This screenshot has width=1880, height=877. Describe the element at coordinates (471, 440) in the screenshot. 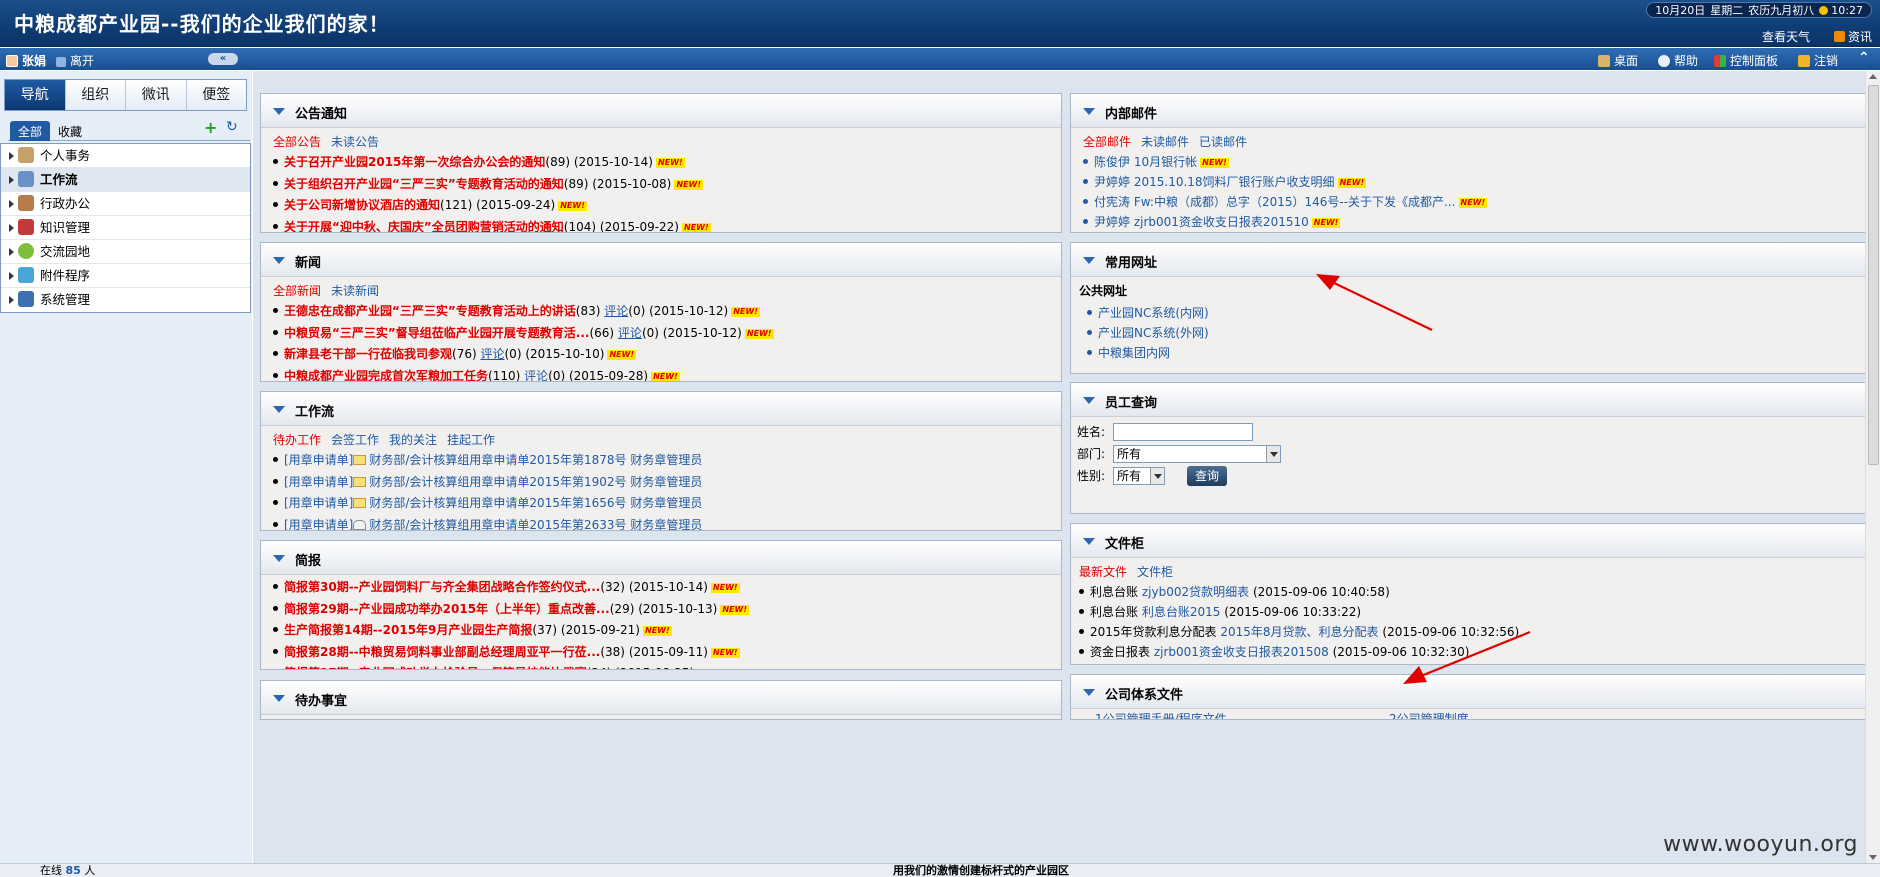

I see `filter-suspended-work: 挂起工作` at that location.